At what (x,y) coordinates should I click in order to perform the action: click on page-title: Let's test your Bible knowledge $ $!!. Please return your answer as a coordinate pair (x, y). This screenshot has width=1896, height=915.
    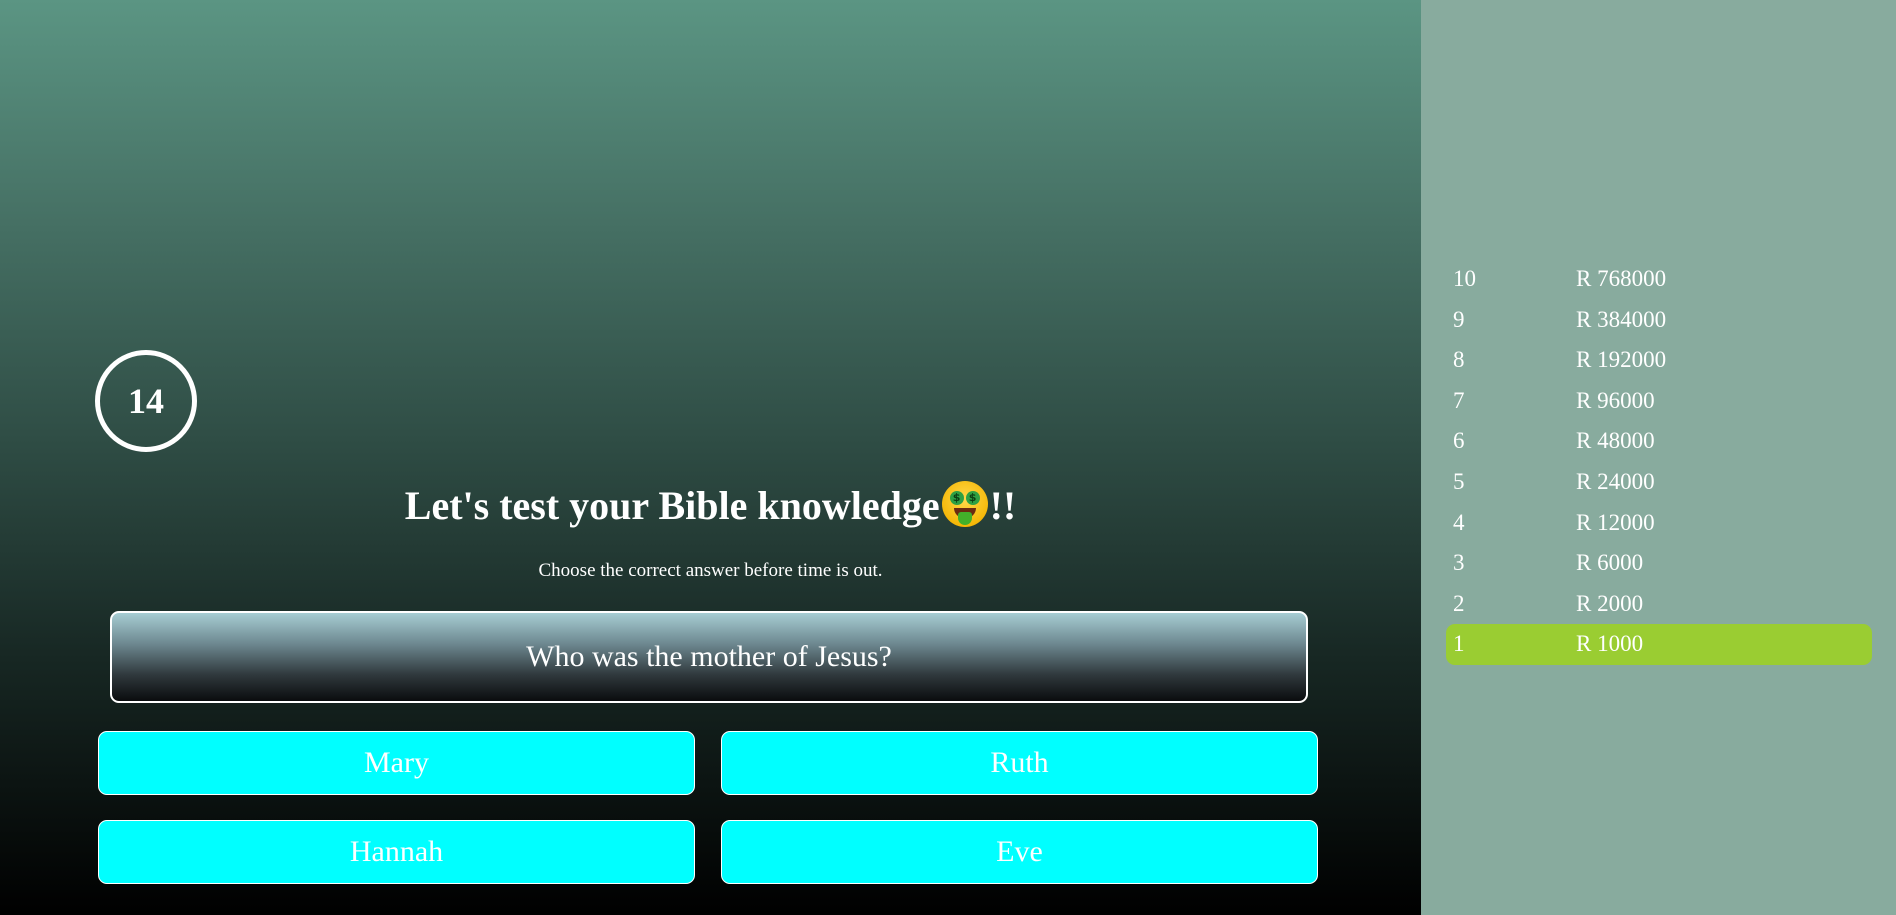
    Looking at the image, I should click on (710, 506).